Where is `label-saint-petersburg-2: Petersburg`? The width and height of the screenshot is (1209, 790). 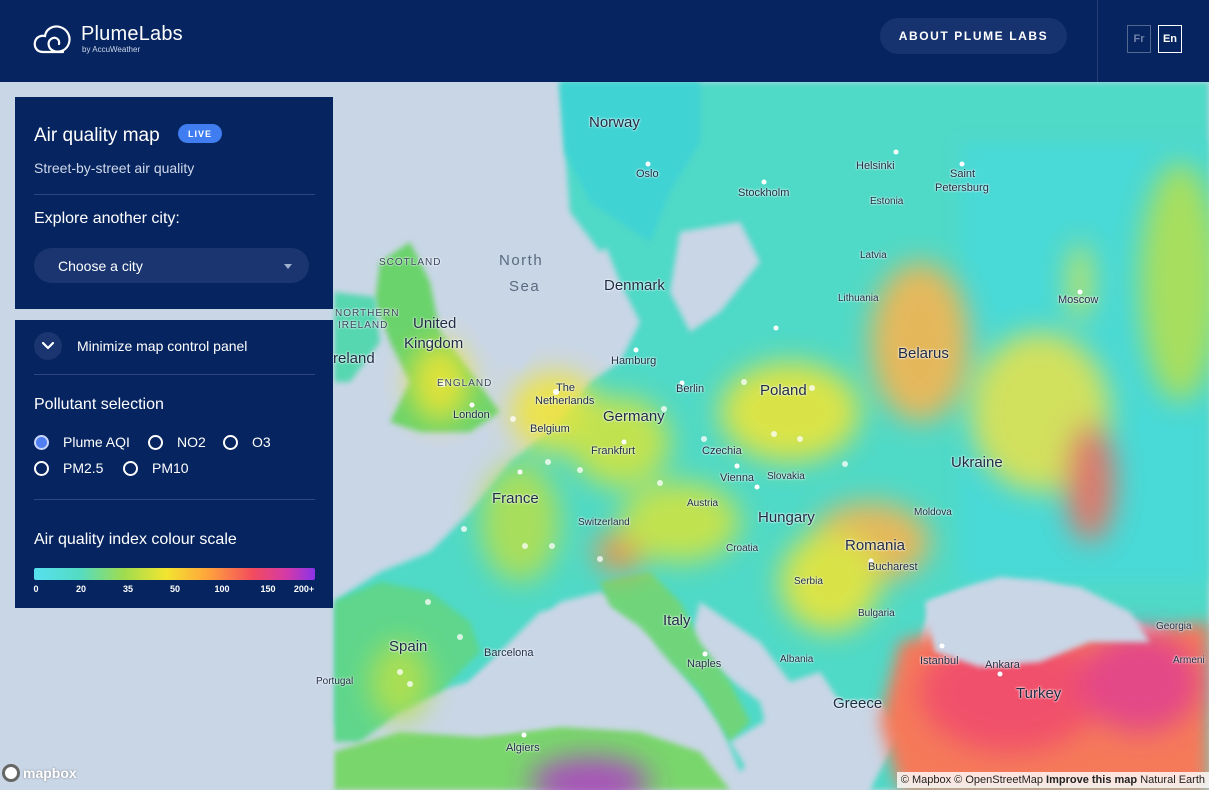
label-saint-petersburg-2: Petersburg is located at coordinates (962, 188).